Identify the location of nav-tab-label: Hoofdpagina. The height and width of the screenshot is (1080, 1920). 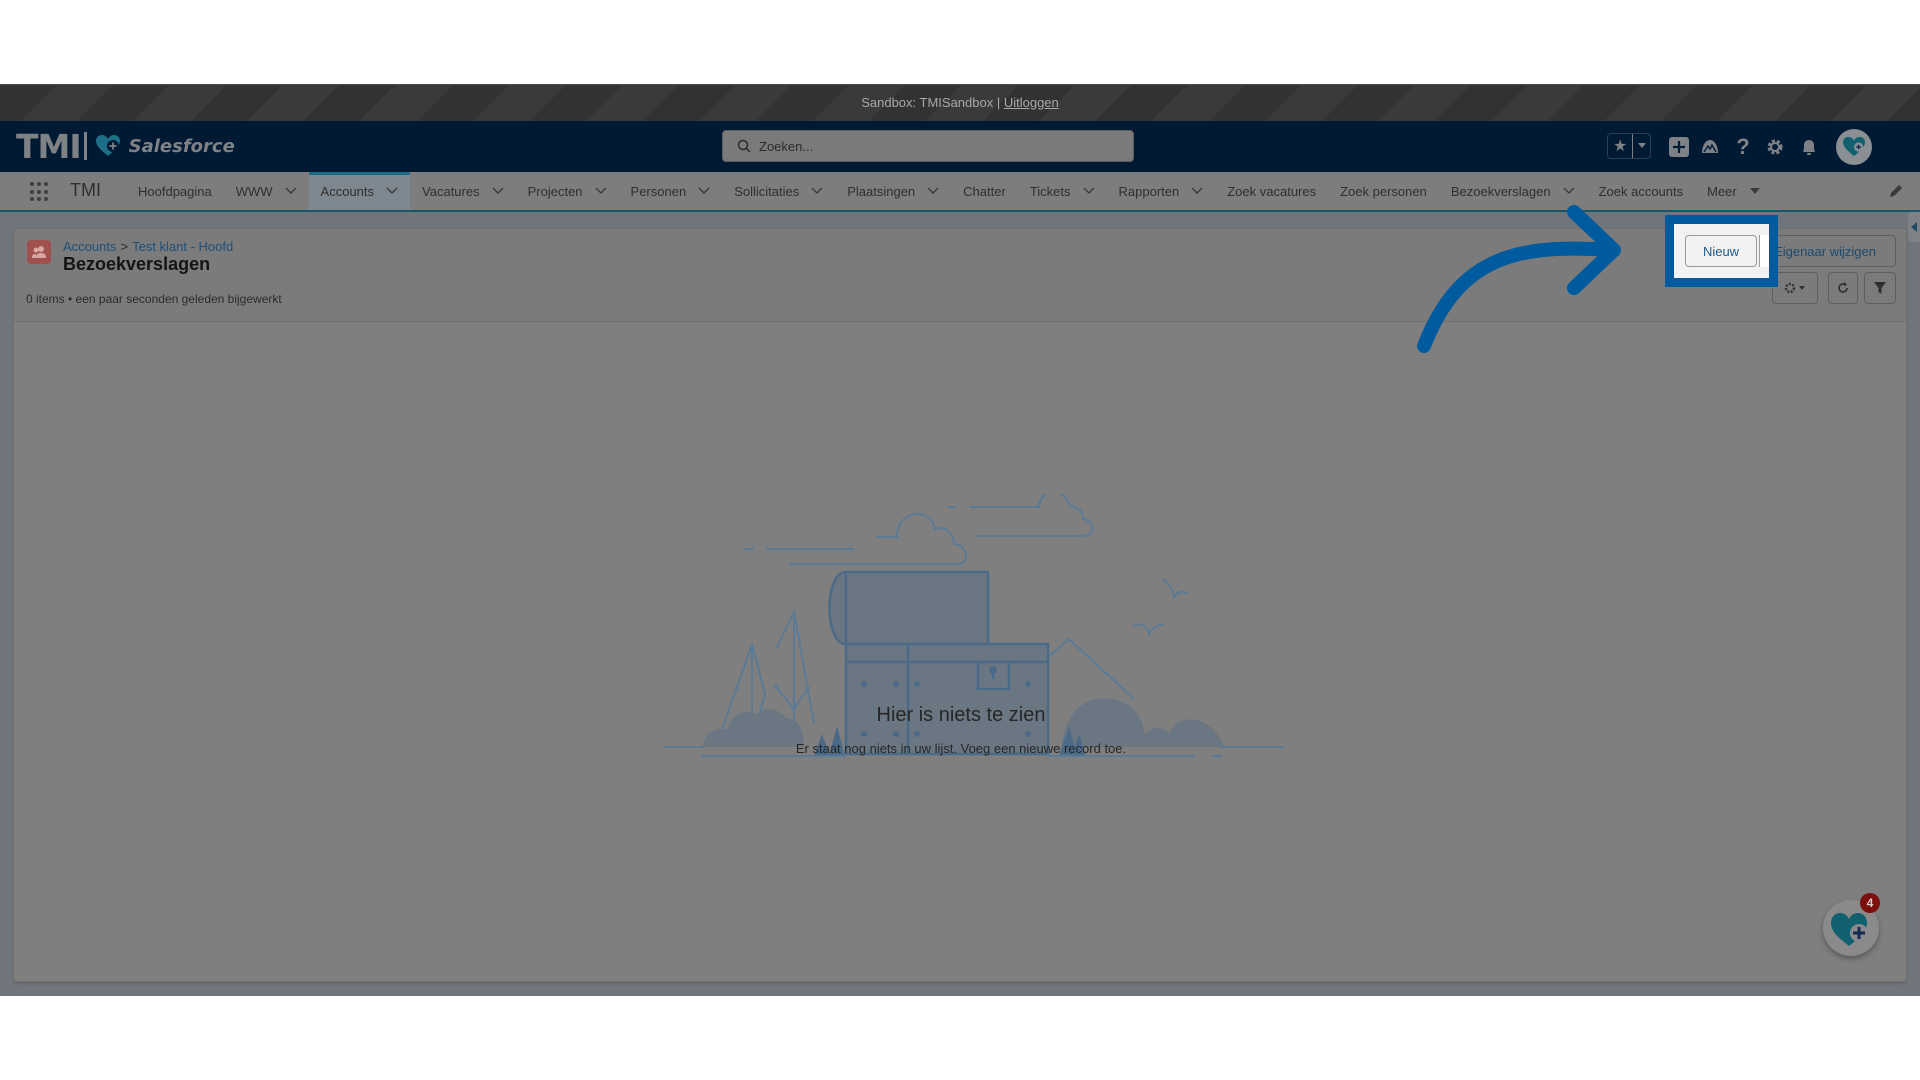
(175, 191).